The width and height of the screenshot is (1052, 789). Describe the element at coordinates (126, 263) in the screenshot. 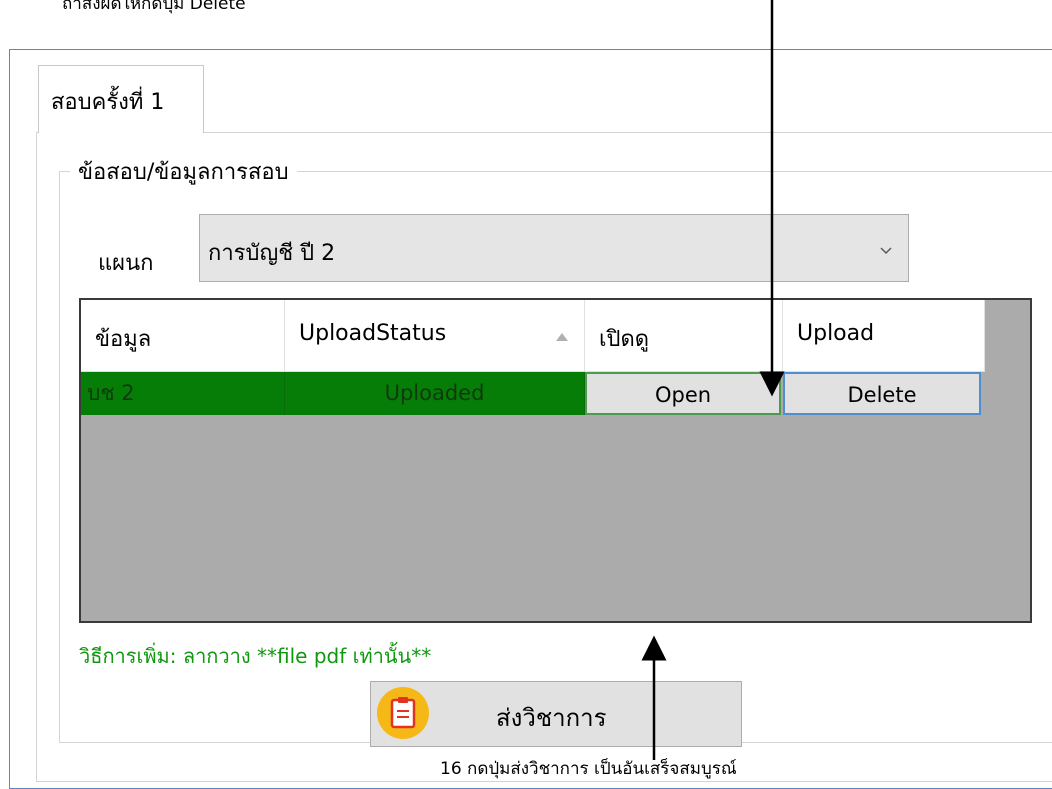

I see `department-label: แผนก` at that location.